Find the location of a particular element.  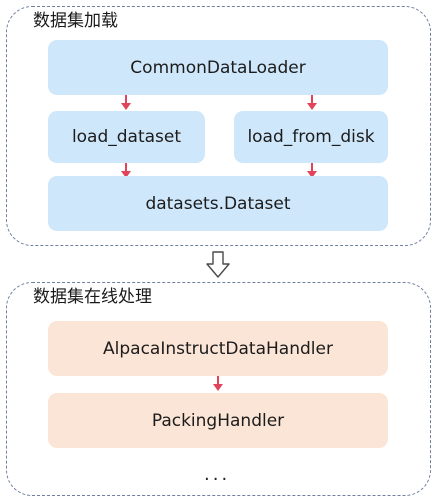

arrow-alpaca-to-packing is located at coordinates (218, 383).